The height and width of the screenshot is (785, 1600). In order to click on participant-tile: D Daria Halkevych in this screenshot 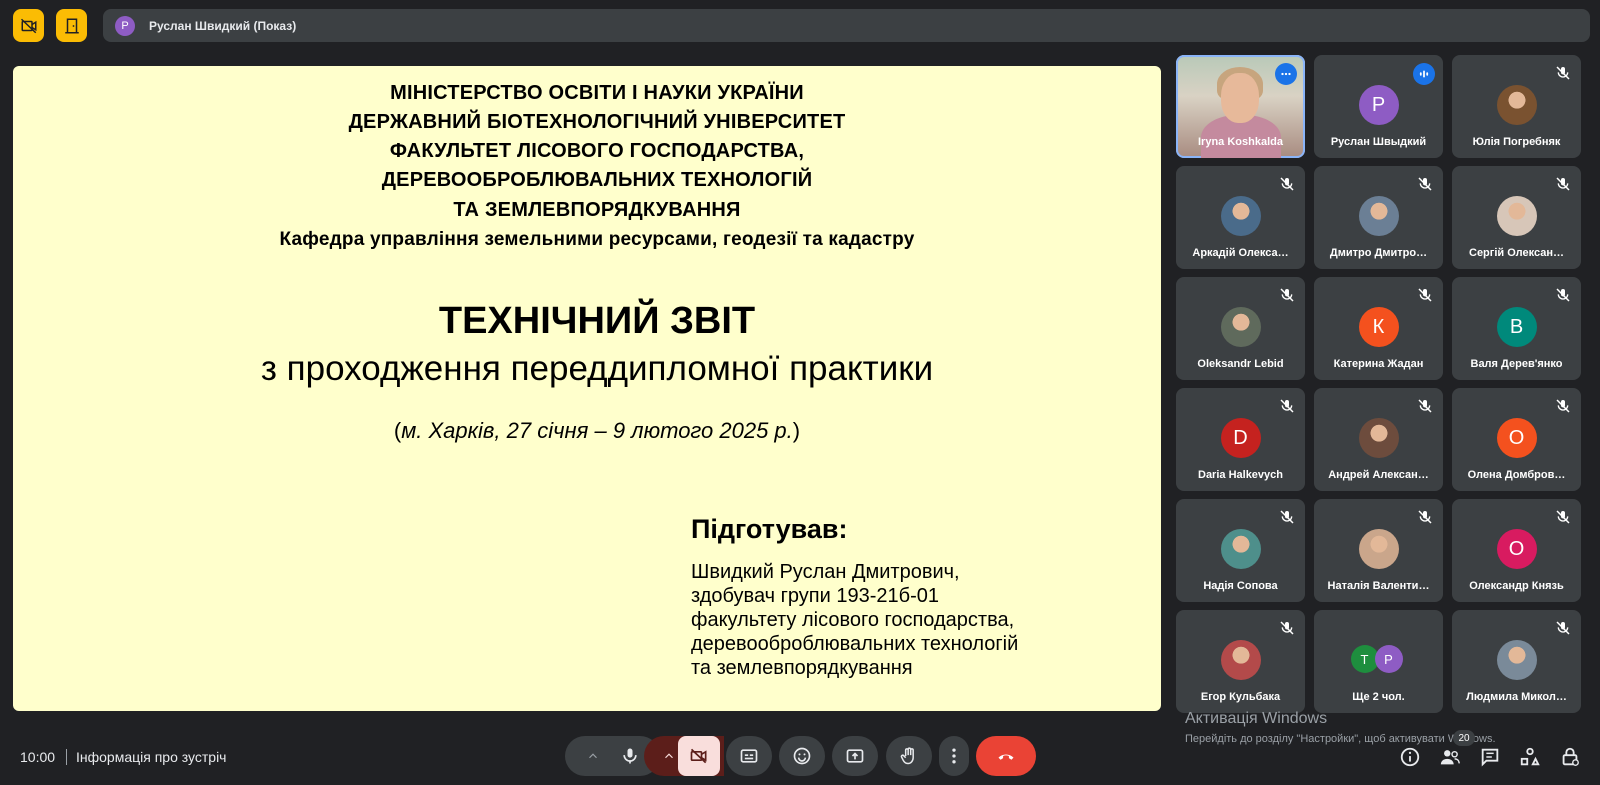, I will do `click(1240, 439)`.